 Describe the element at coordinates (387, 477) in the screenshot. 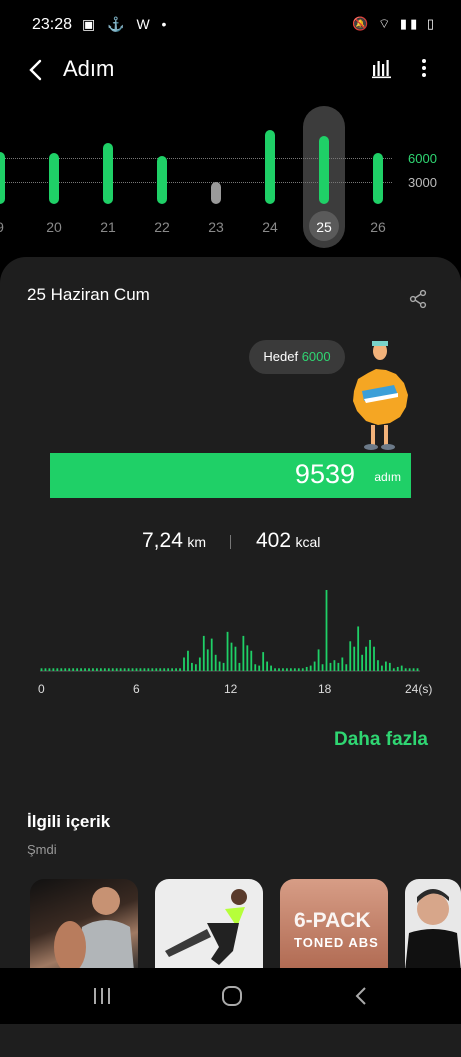

I see `steps-unit: adım` at that location.